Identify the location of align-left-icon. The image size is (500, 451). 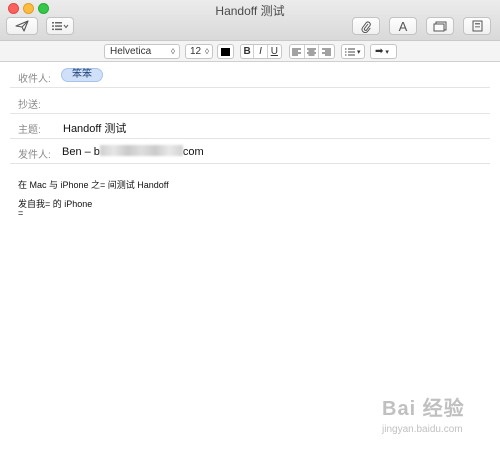
(297, 51).